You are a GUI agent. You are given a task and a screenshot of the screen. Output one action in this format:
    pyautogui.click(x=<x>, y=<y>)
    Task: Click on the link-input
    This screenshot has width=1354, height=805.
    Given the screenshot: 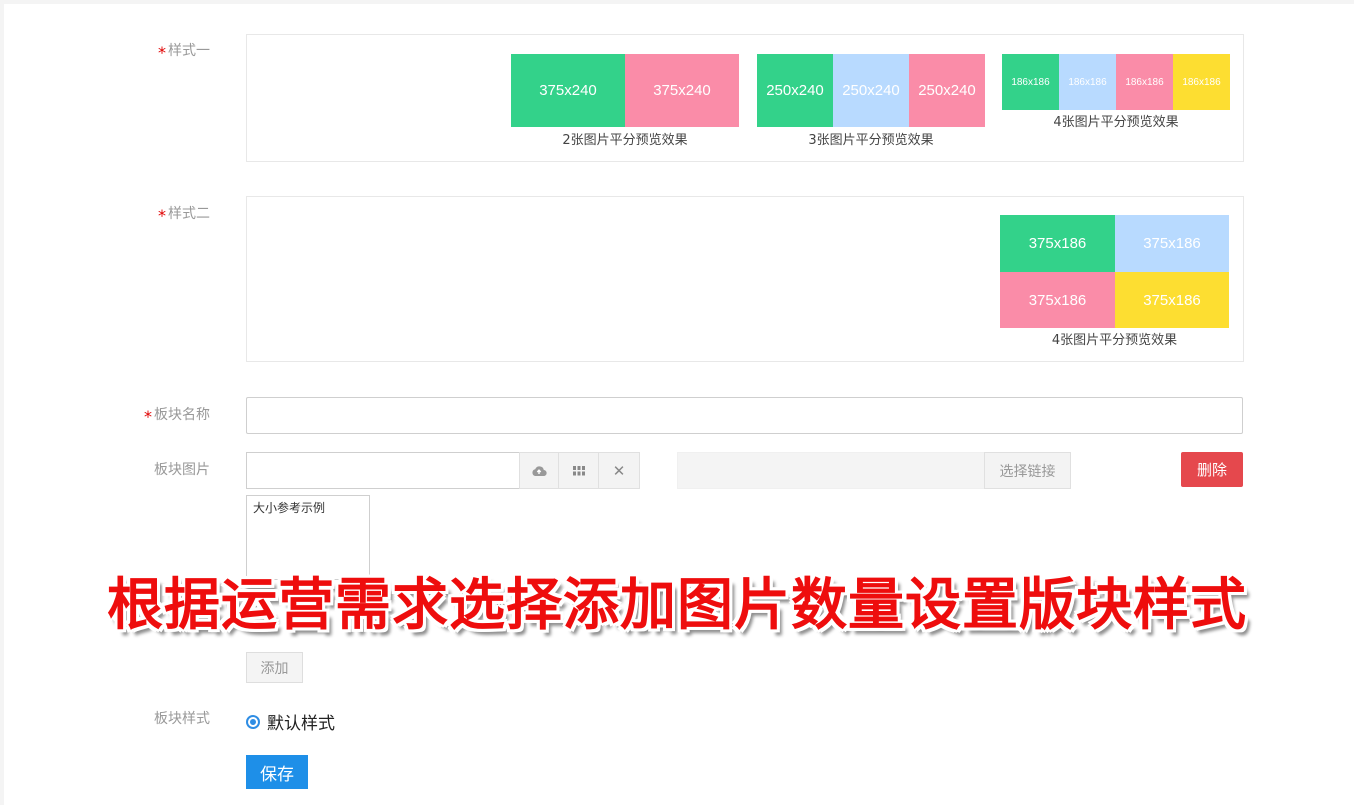 What is the action you would take?
    pyautogui.click(x=831, y=470)
    